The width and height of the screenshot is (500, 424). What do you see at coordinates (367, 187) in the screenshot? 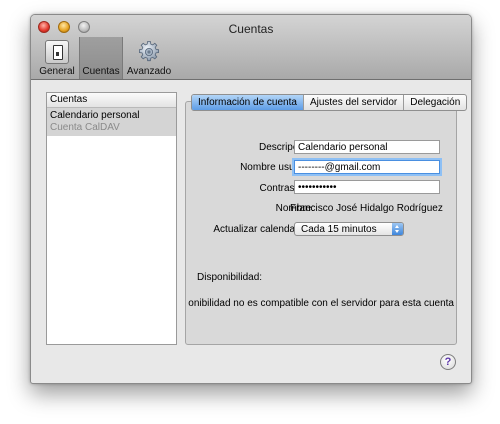
I see `password-field: •••••••••••` at bounding box center [367, 187].